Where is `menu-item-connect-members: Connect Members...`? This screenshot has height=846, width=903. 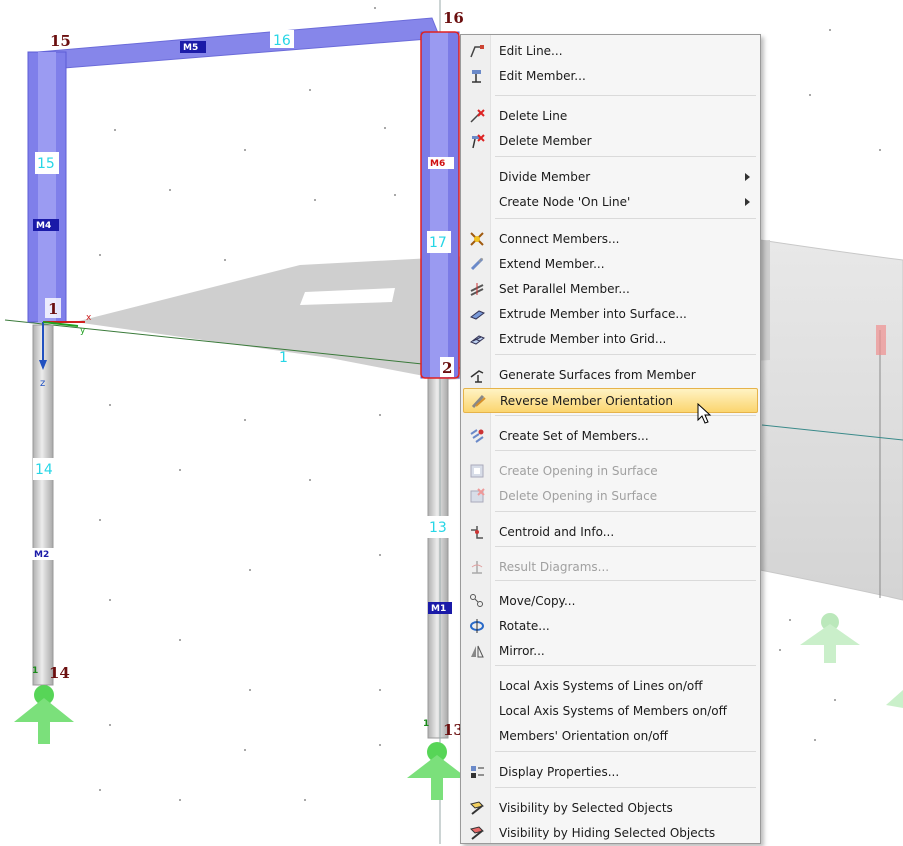
menu-item-connect-members: Connect Members... is located at coordinates (610, 239).